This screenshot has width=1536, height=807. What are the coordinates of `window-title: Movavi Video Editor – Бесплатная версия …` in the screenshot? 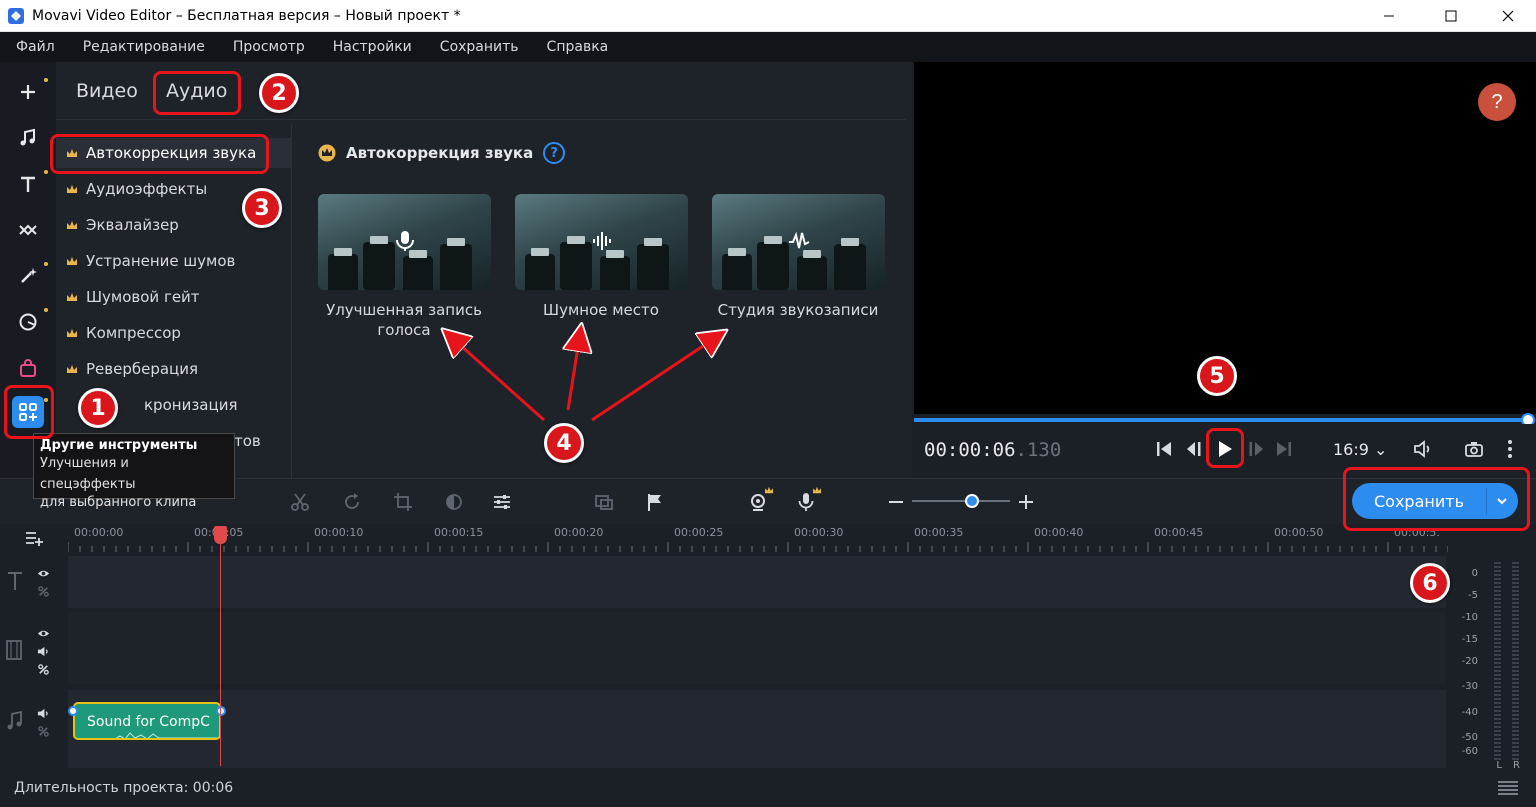 It's located at (246, 15).